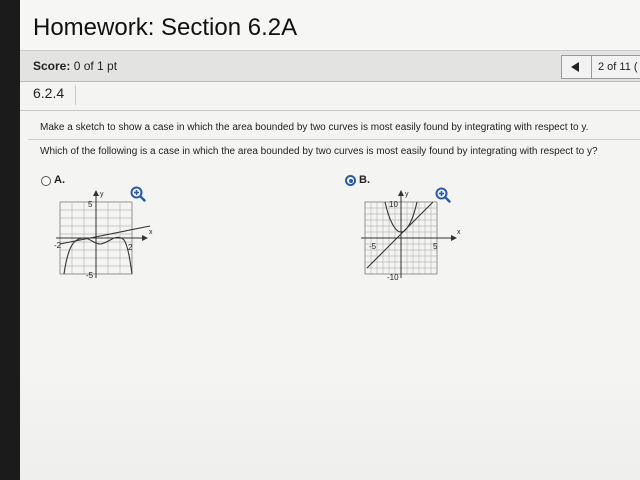  Describe the element at coordinates (364, 180) in the screenshot. I see `option-b-label: B.` at that location.